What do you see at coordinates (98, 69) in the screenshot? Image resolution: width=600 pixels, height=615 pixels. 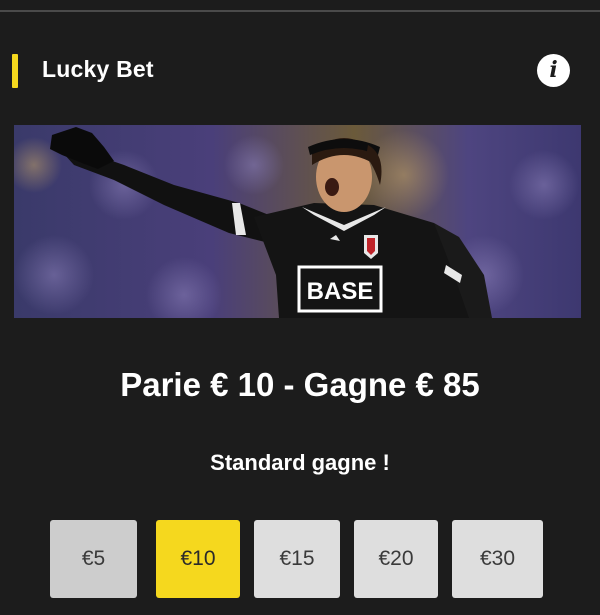 I see `widget-title: Lucky Bet` at bounding box center [98, 69].